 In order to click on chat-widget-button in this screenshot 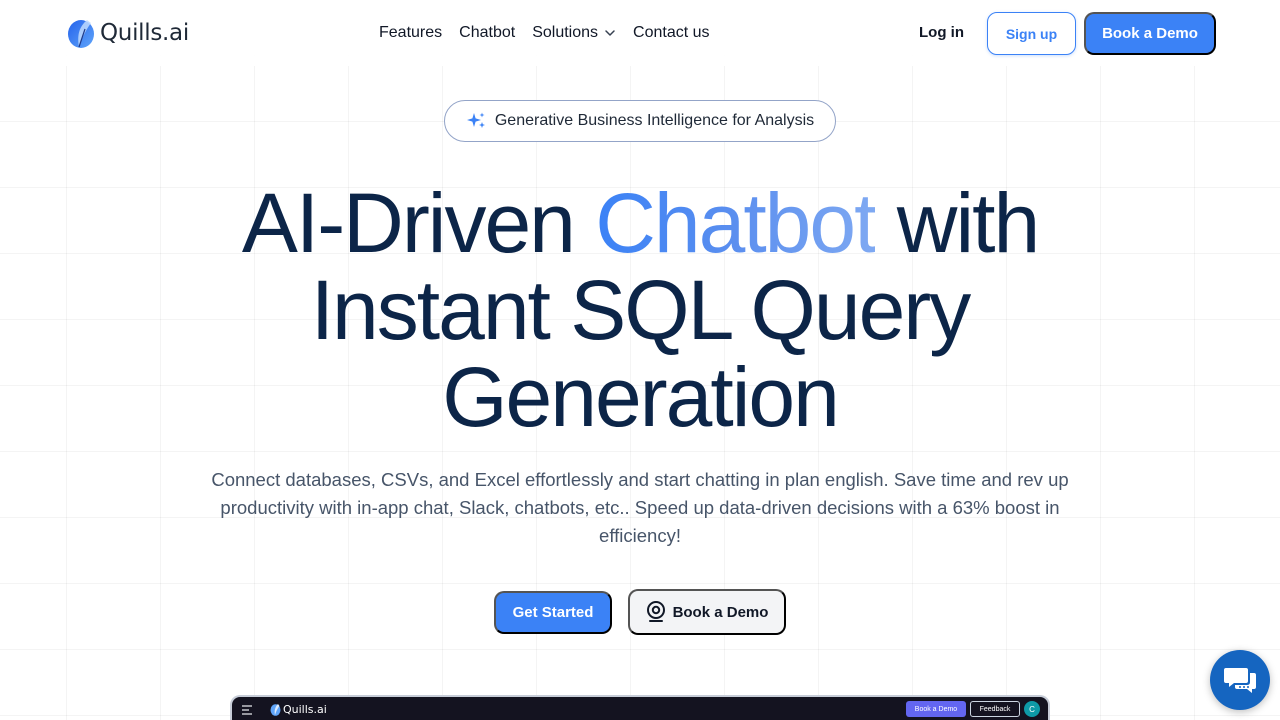, I will do `click(1240, 680)`.